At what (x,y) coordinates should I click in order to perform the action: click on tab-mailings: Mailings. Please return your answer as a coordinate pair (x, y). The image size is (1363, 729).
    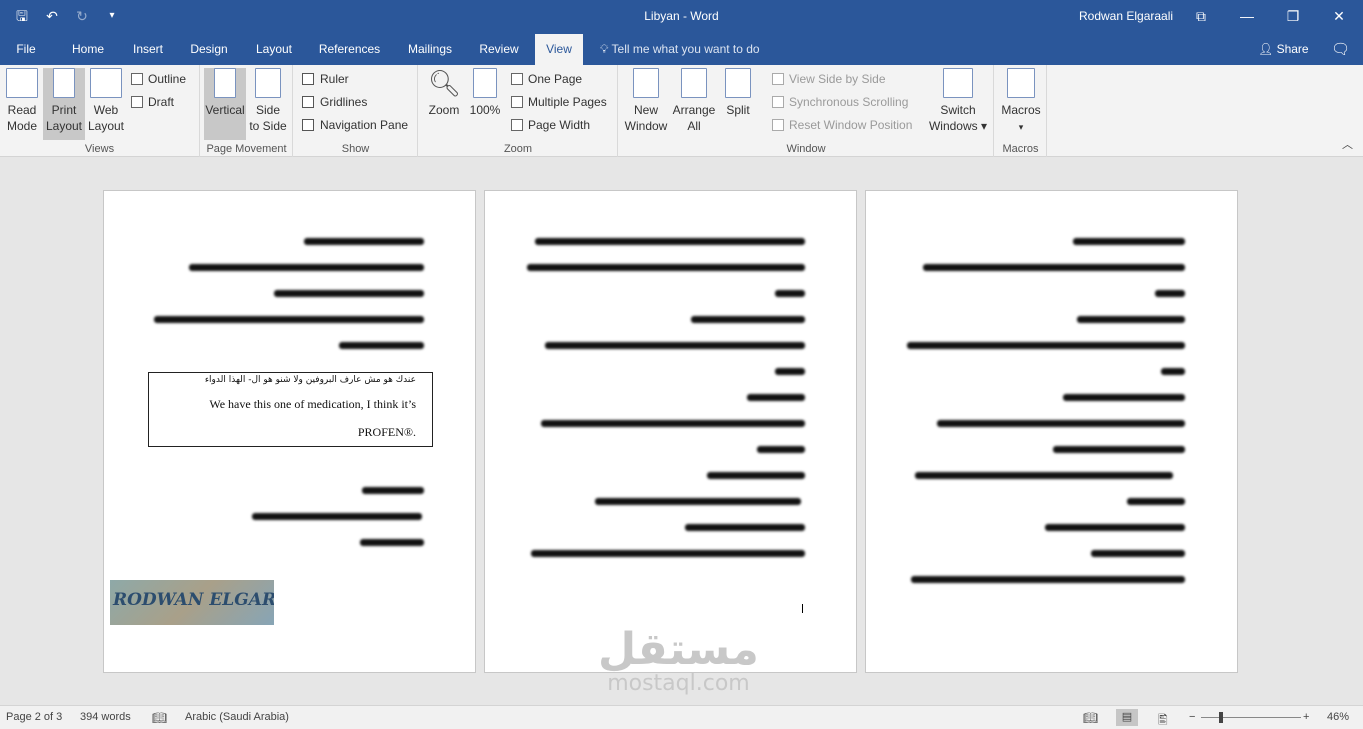
    Looking at the image, I should click on (430, 49).